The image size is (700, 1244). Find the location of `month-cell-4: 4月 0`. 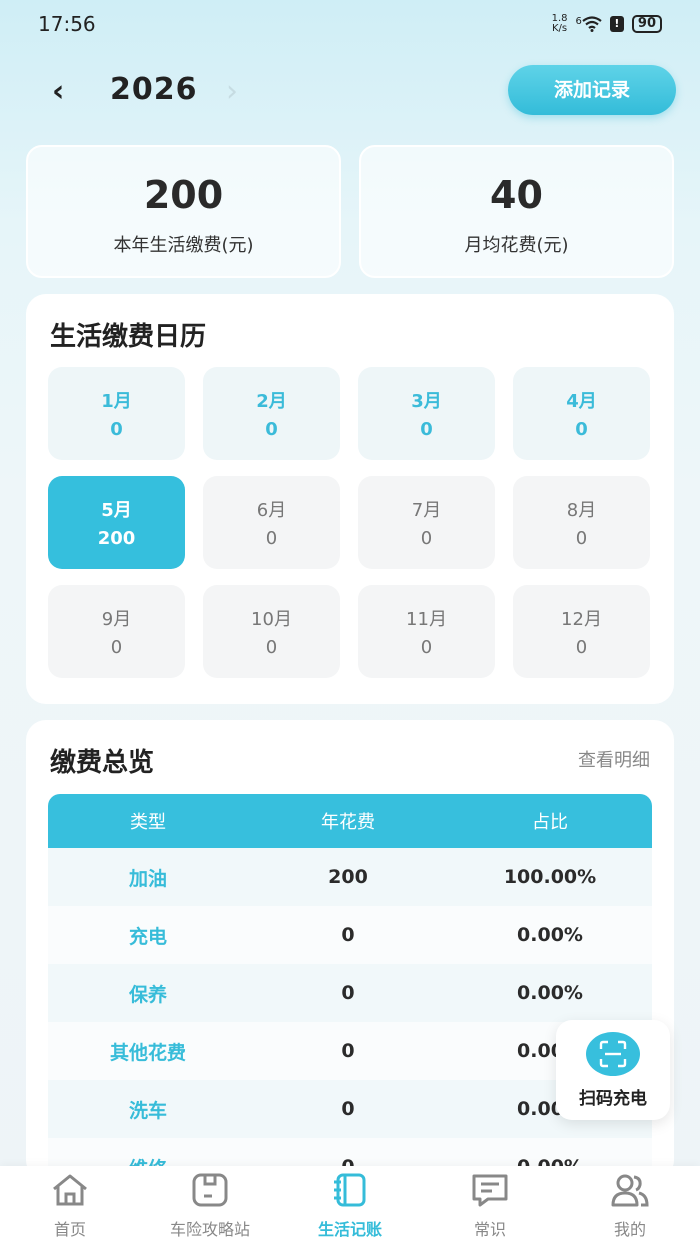

month-cell-4: 4月 0 is located at coordinates (581, 413).